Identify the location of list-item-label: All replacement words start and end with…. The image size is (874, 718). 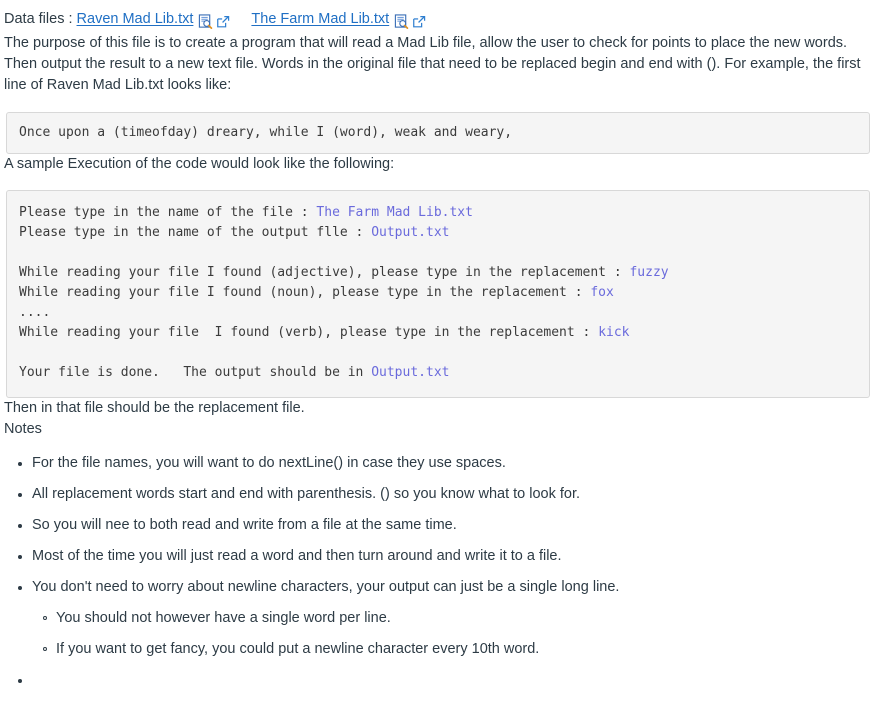
(306, 494).